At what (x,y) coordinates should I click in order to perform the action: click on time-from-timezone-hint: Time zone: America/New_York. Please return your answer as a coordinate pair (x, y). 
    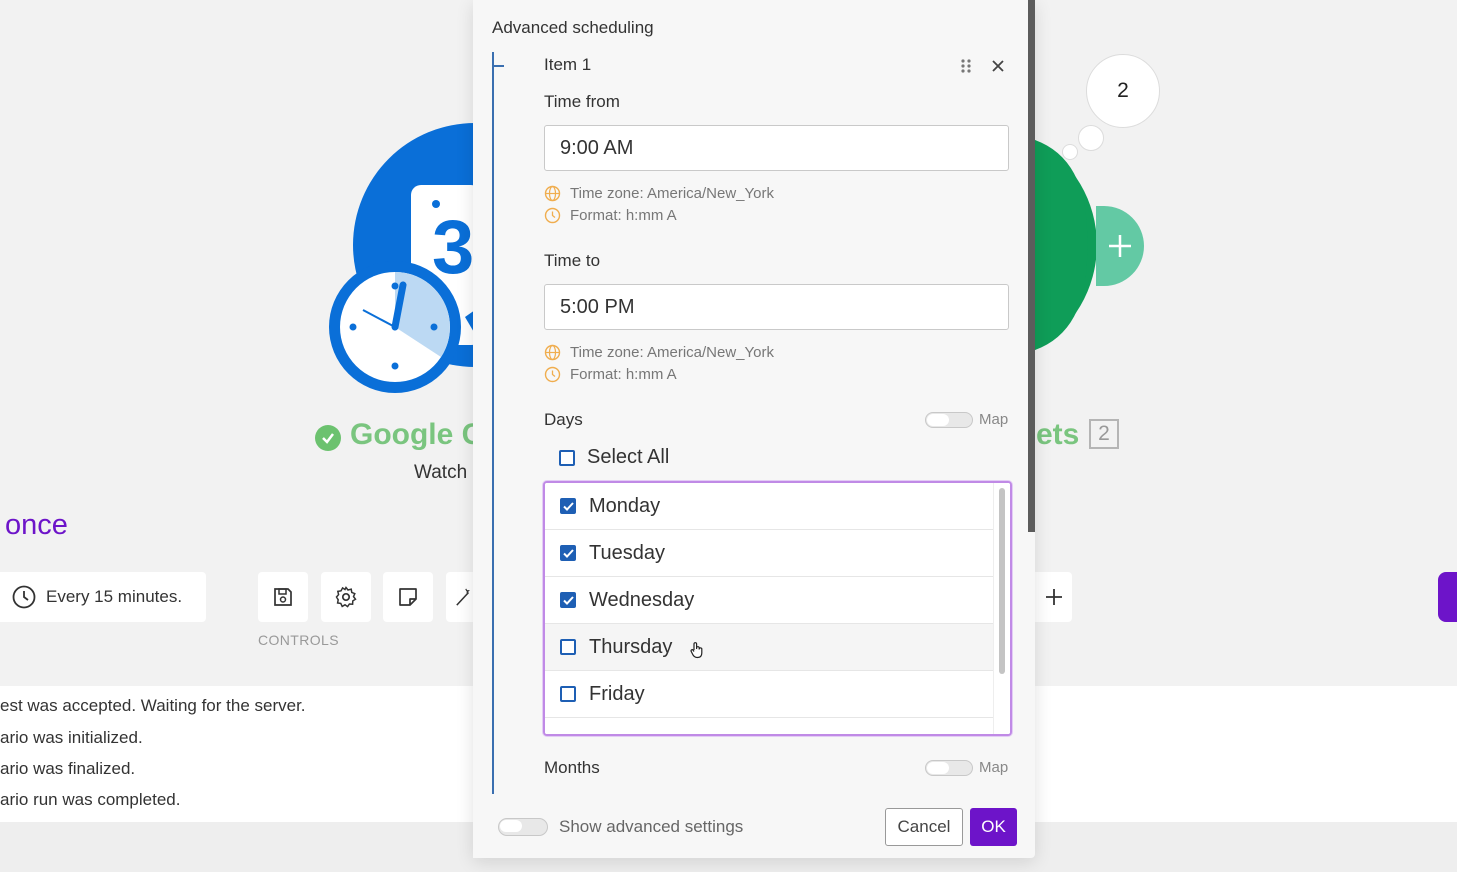
    Looking at the image, I should click on (659, 193).